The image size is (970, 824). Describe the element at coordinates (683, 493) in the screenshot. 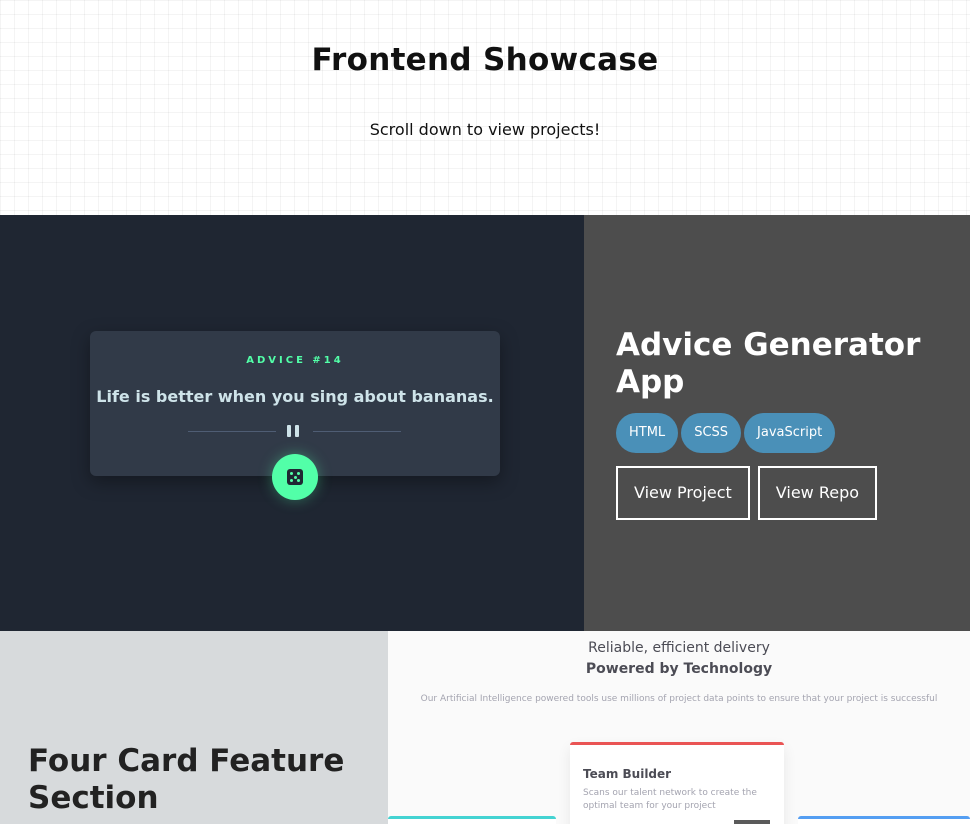

I see `view-project-button: View Project` at that location.